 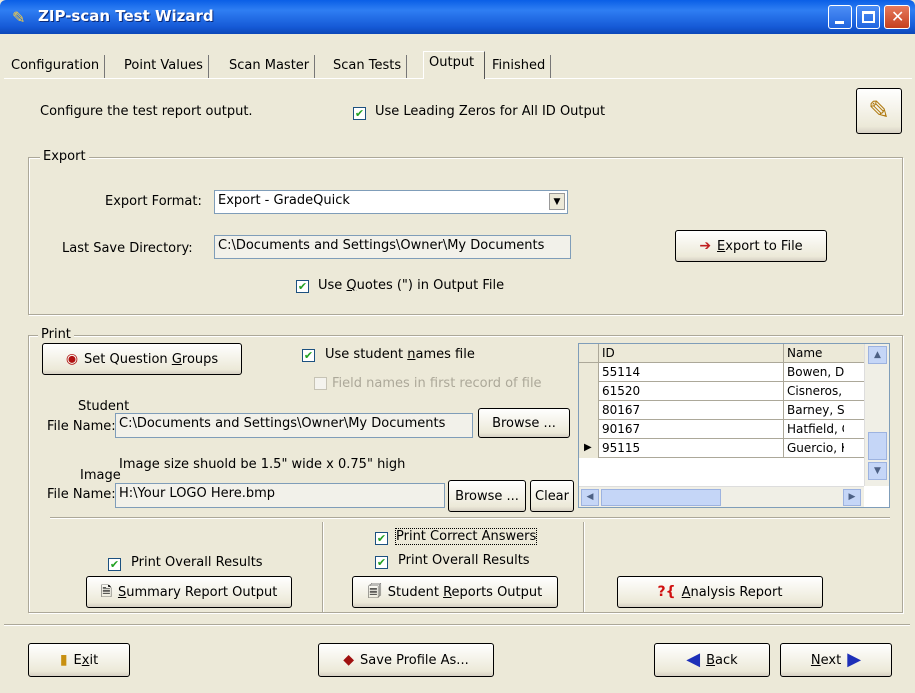 I want to click on exit-label: Exit, so click(x=86, y=660).